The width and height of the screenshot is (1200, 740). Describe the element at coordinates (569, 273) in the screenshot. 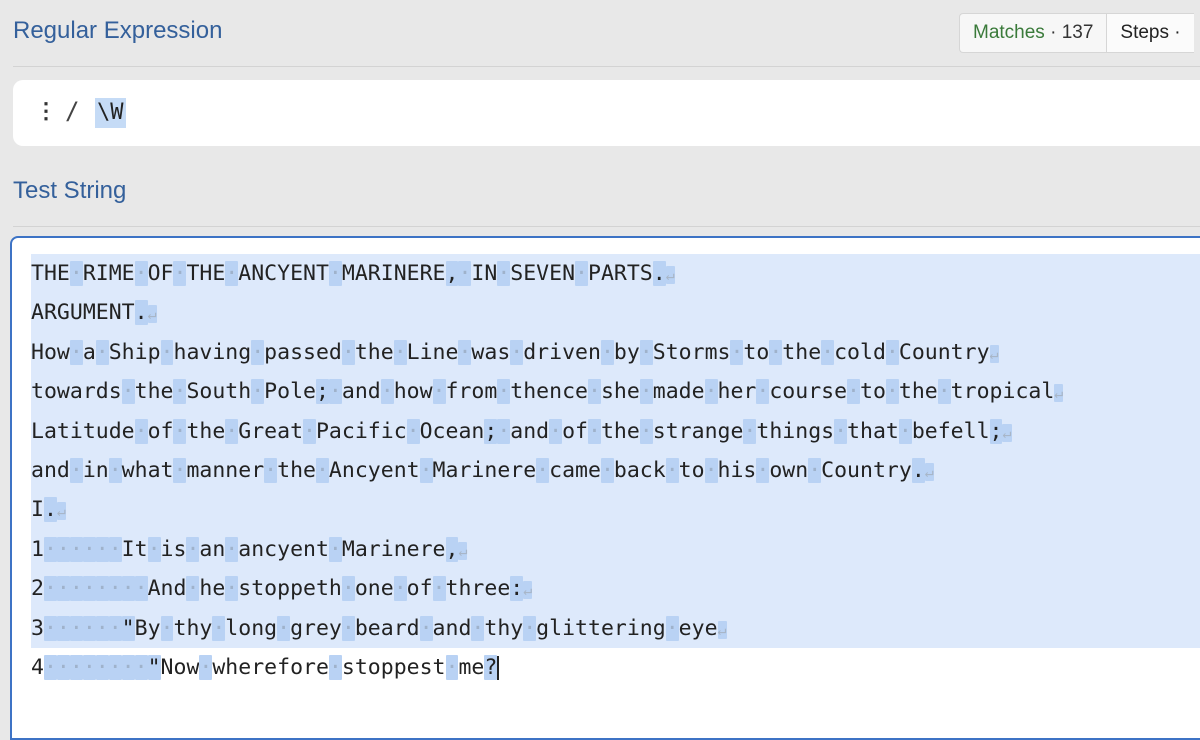

I see `text-char: N` at that location.